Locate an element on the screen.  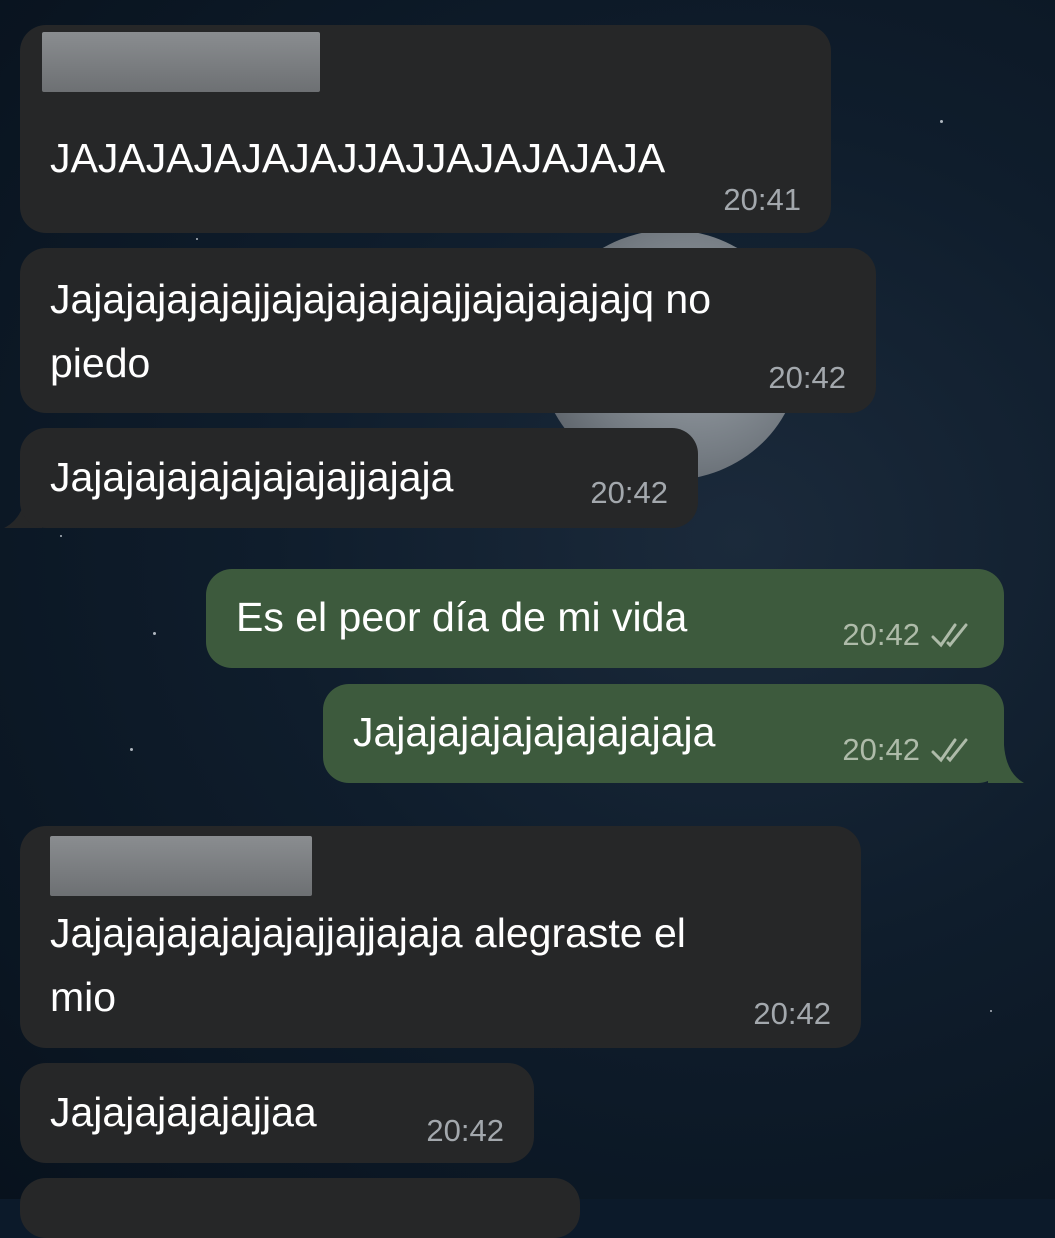
message-text: Es el peor día de mi vida is located at coordinates (462, 617).